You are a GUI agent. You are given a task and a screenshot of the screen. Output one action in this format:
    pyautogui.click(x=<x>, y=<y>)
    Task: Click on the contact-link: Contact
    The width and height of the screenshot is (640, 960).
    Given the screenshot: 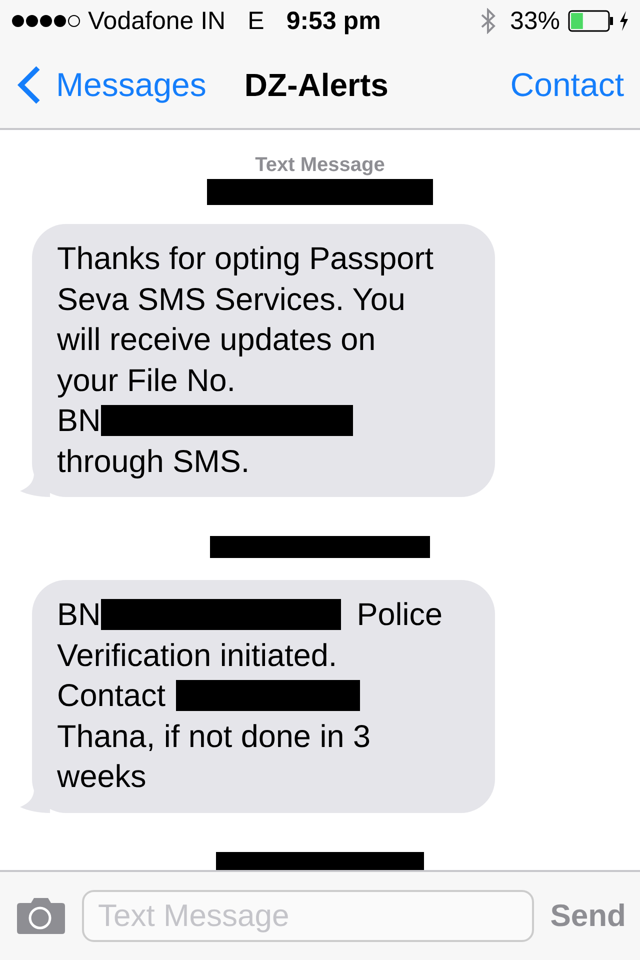 What is the action you would take?
    pyautogui.click(x=567, y=85)
    